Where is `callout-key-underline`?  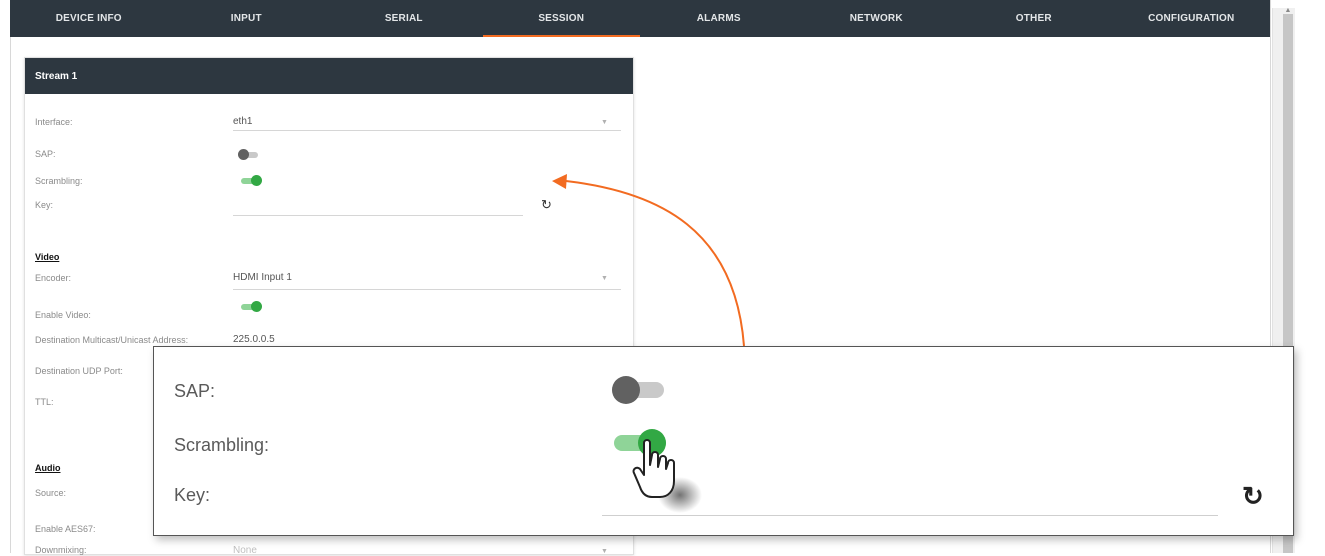 callout-key-underline is located at coordinates (910, 515).